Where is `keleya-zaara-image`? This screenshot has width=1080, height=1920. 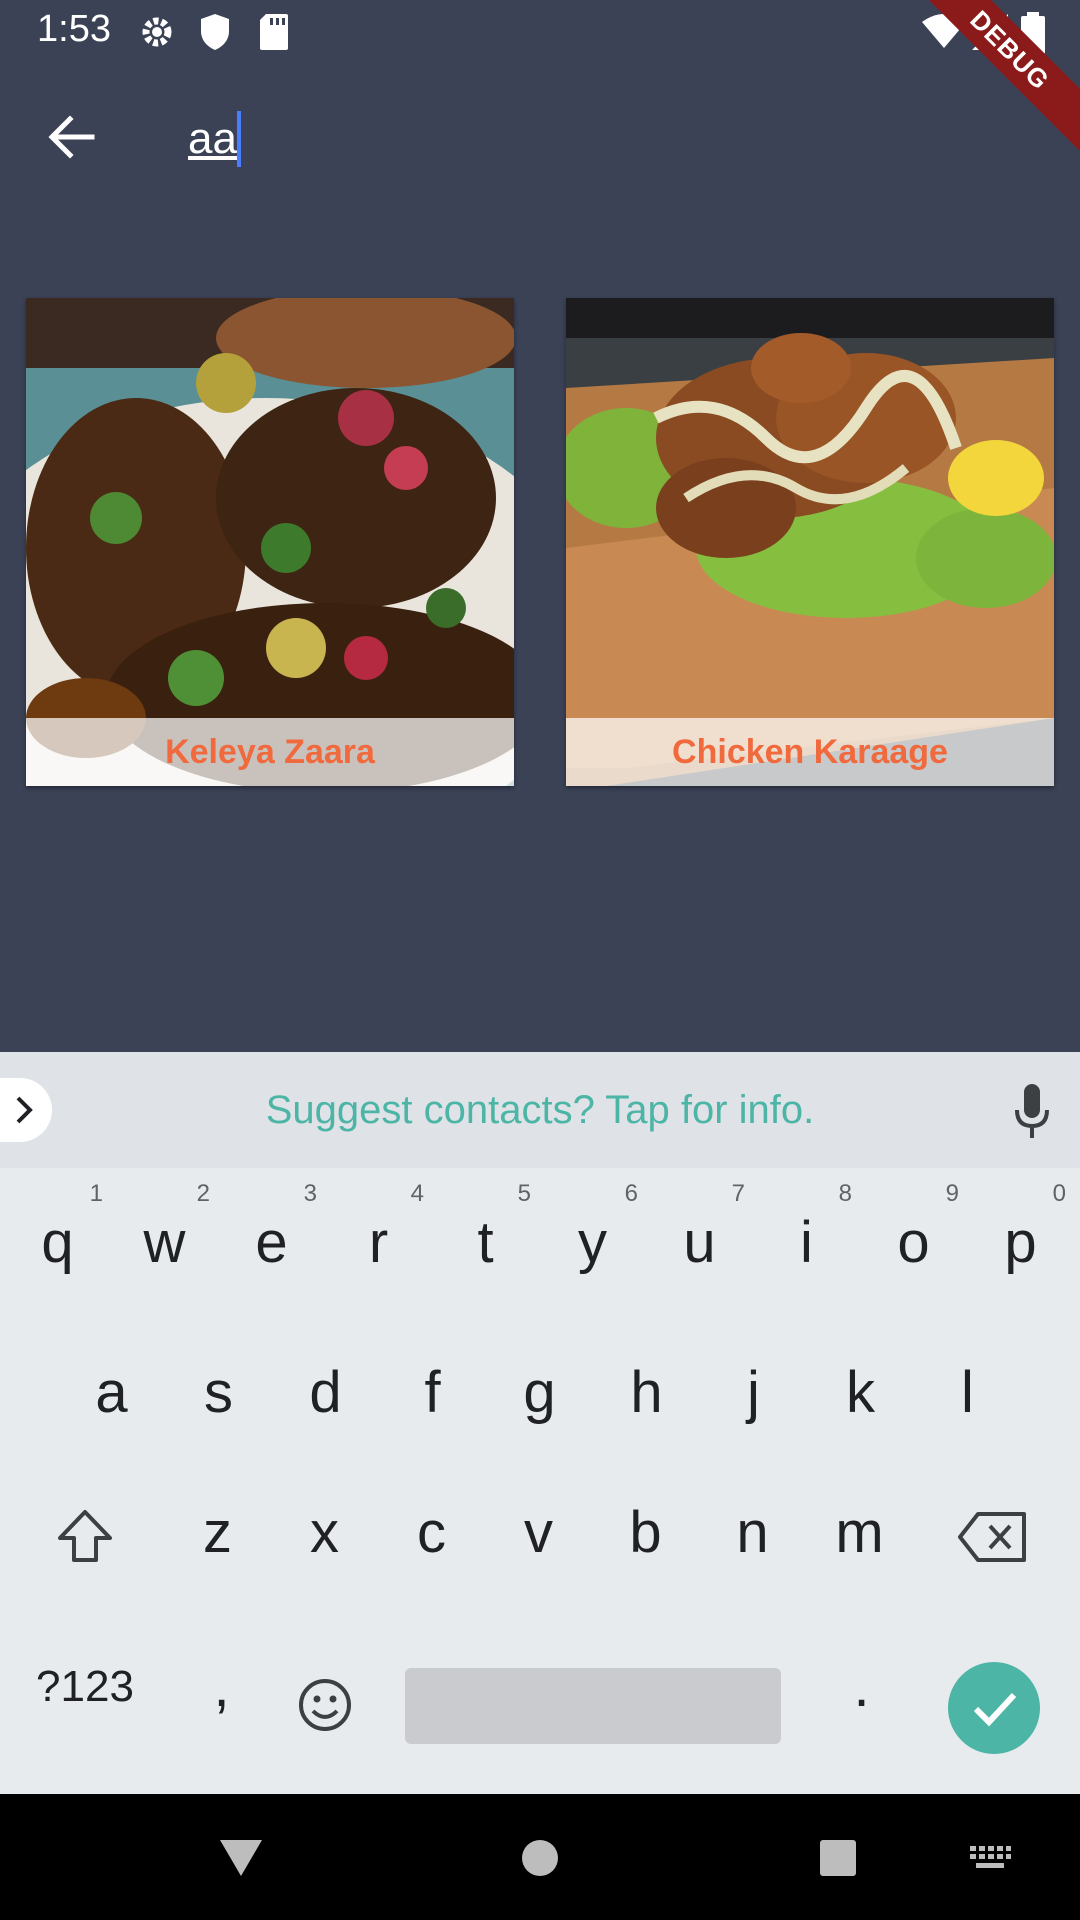 keleya-zaara-image is located at coordinates (270, 542).